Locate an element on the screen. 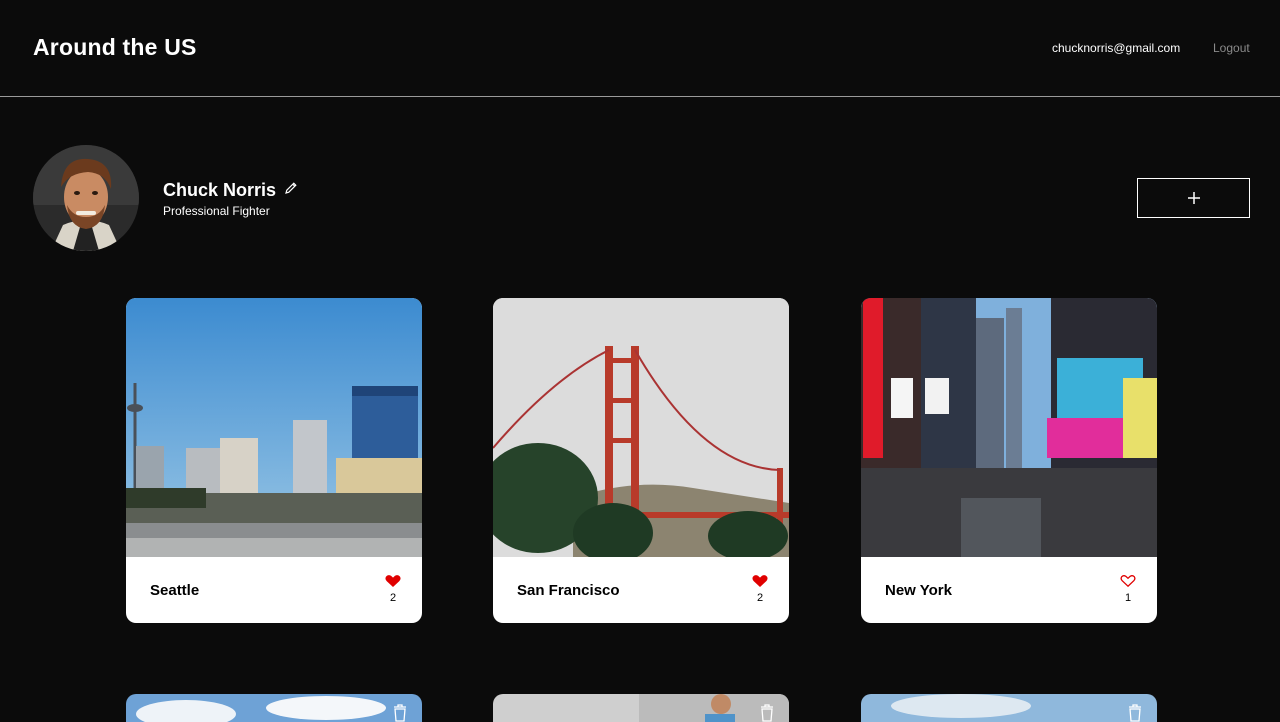 The width and height of the screenshot is (1280, 722). profile-name: Chuck Norris is located at coordinates (220, 190).